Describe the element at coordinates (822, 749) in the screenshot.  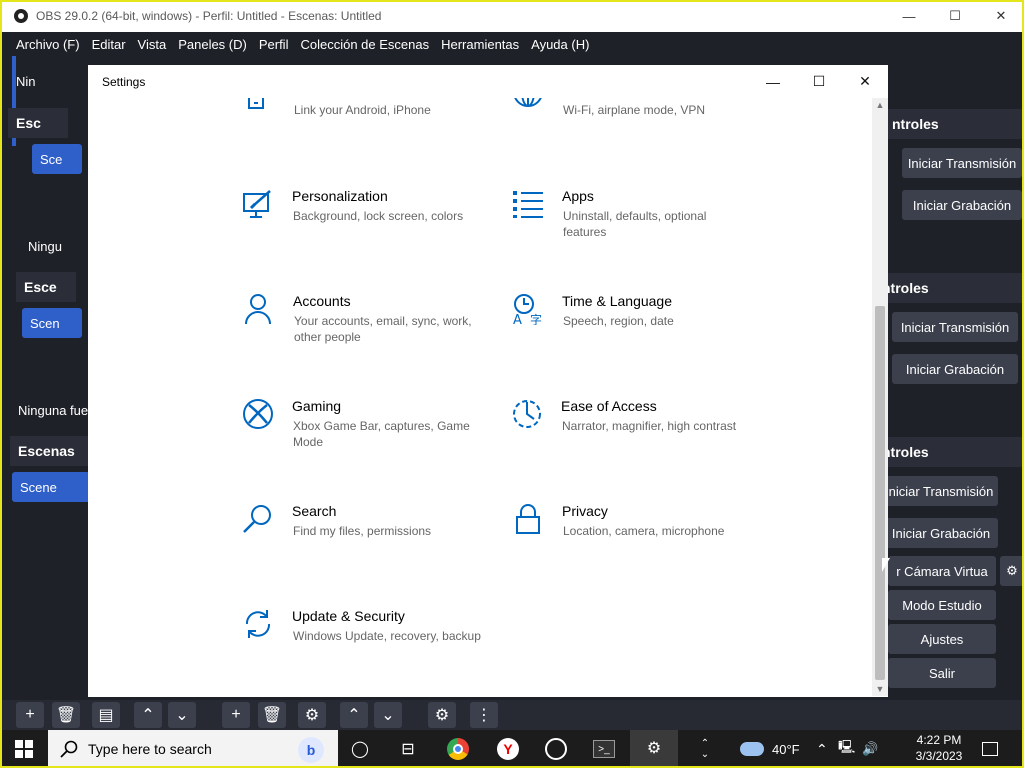
I see `tray-expand-chevron-icon: ⌃` at that location.